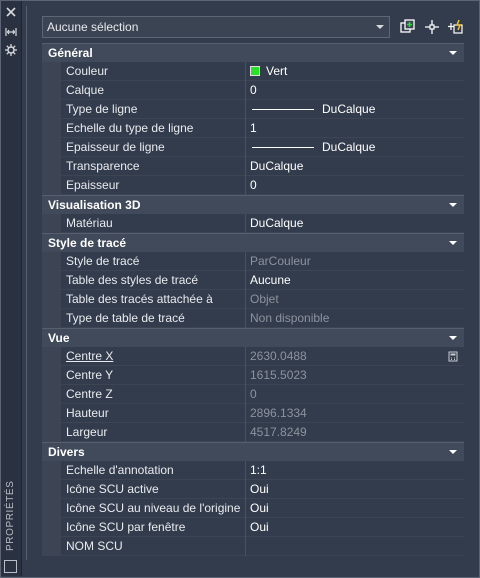 Image resolution: width=480 pixels, height=578 pixels. I want to click on property-row-icone-scu-par-fenetre: Icône SCU par fenêtre Oui, so click(253, 527).